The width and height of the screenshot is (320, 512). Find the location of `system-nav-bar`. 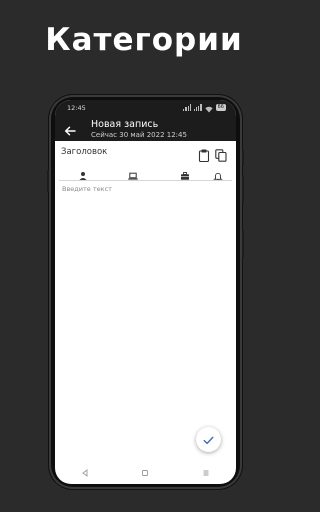

system-nav-bar is located at coordinates (145, 468).